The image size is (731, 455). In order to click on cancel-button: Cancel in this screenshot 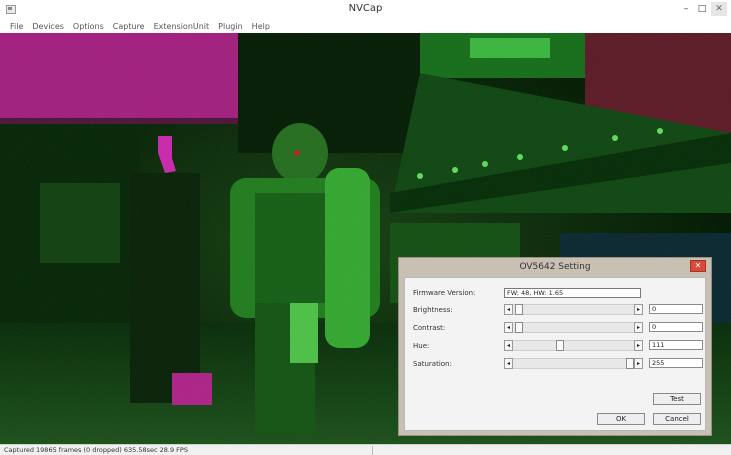, I will do `click(677, 419)`.